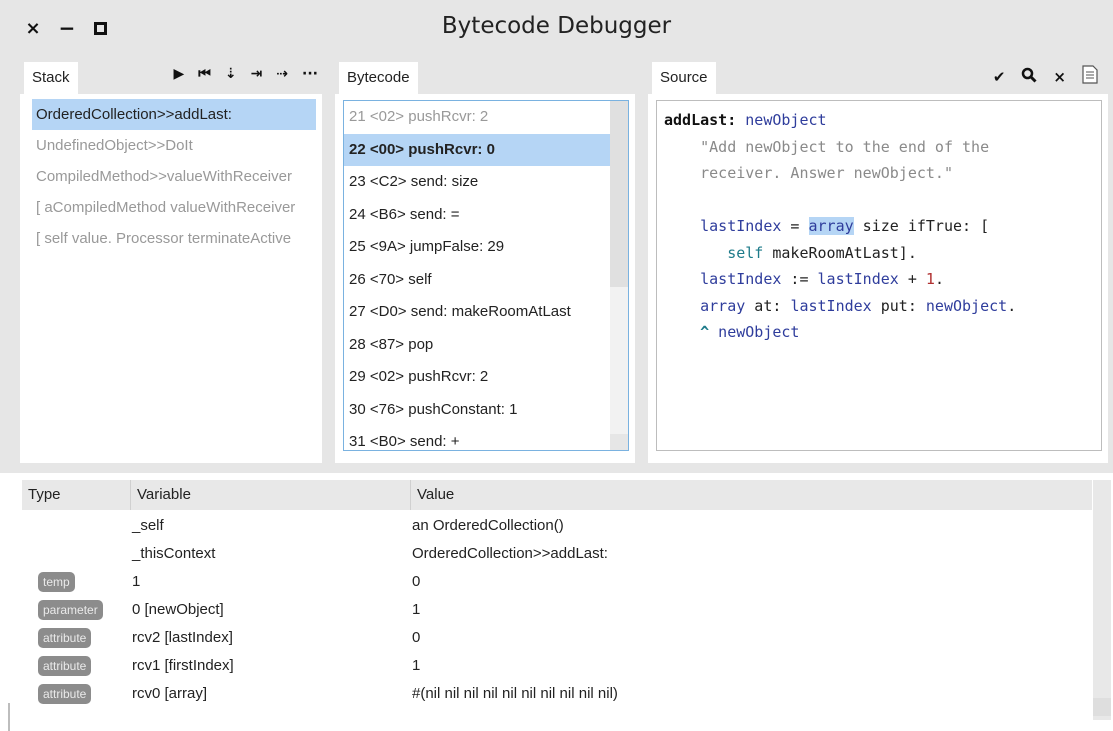  Describe the element at coordinates (619, 194) in the screenshot. I see `bytecode-scroll-thumb` at that location.